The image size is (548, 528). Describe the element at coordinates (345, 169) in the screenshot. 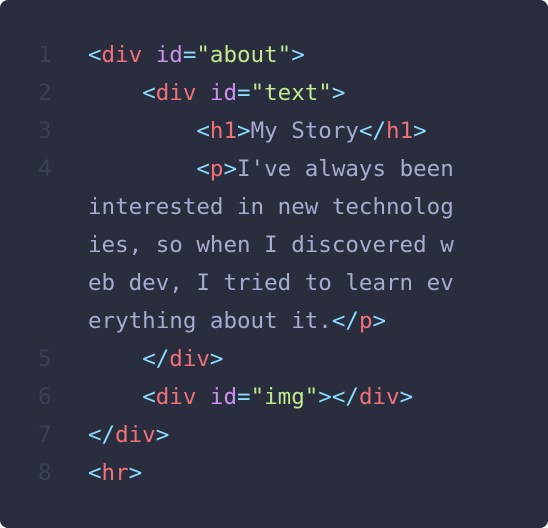

I see `paragraph-text-segment: I've always been` at that location.